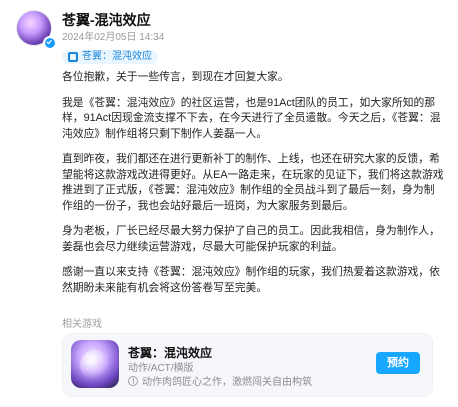 The width and height of the screenshot is (458, 407). What do you see at coordinates (161, 368) in the screenshot?
I see `game-genre: 动作/ACT/横版` at bounding box center [161, 368].